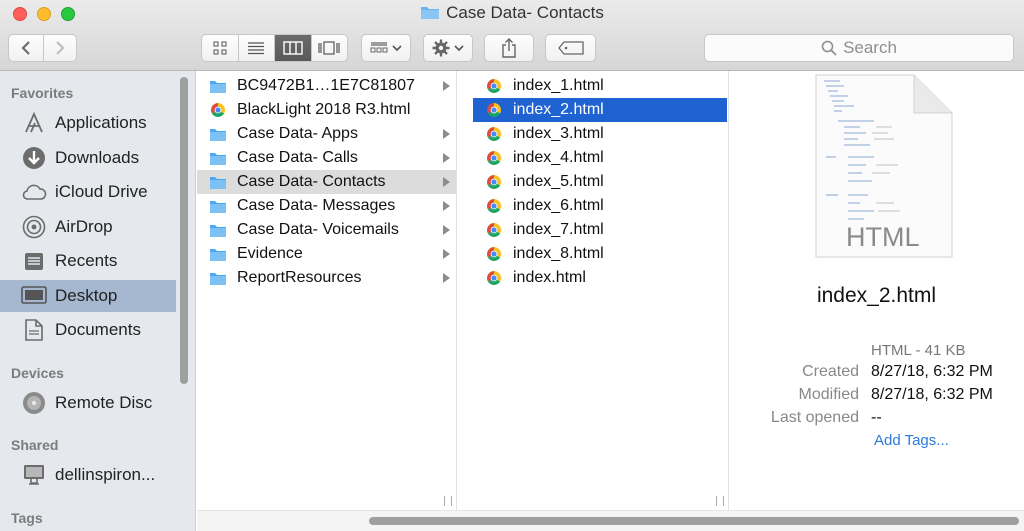  I want to click on file-name: BlackLight 2018 R3.html, so click(324, 109).